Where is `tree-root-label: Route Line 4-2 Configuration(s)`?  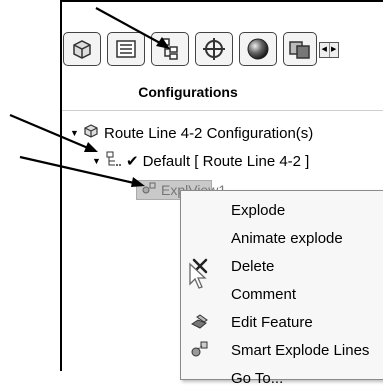
tree-root-label: Route Line 4-2 Configuration(s) is located at coordinates (209, 133).